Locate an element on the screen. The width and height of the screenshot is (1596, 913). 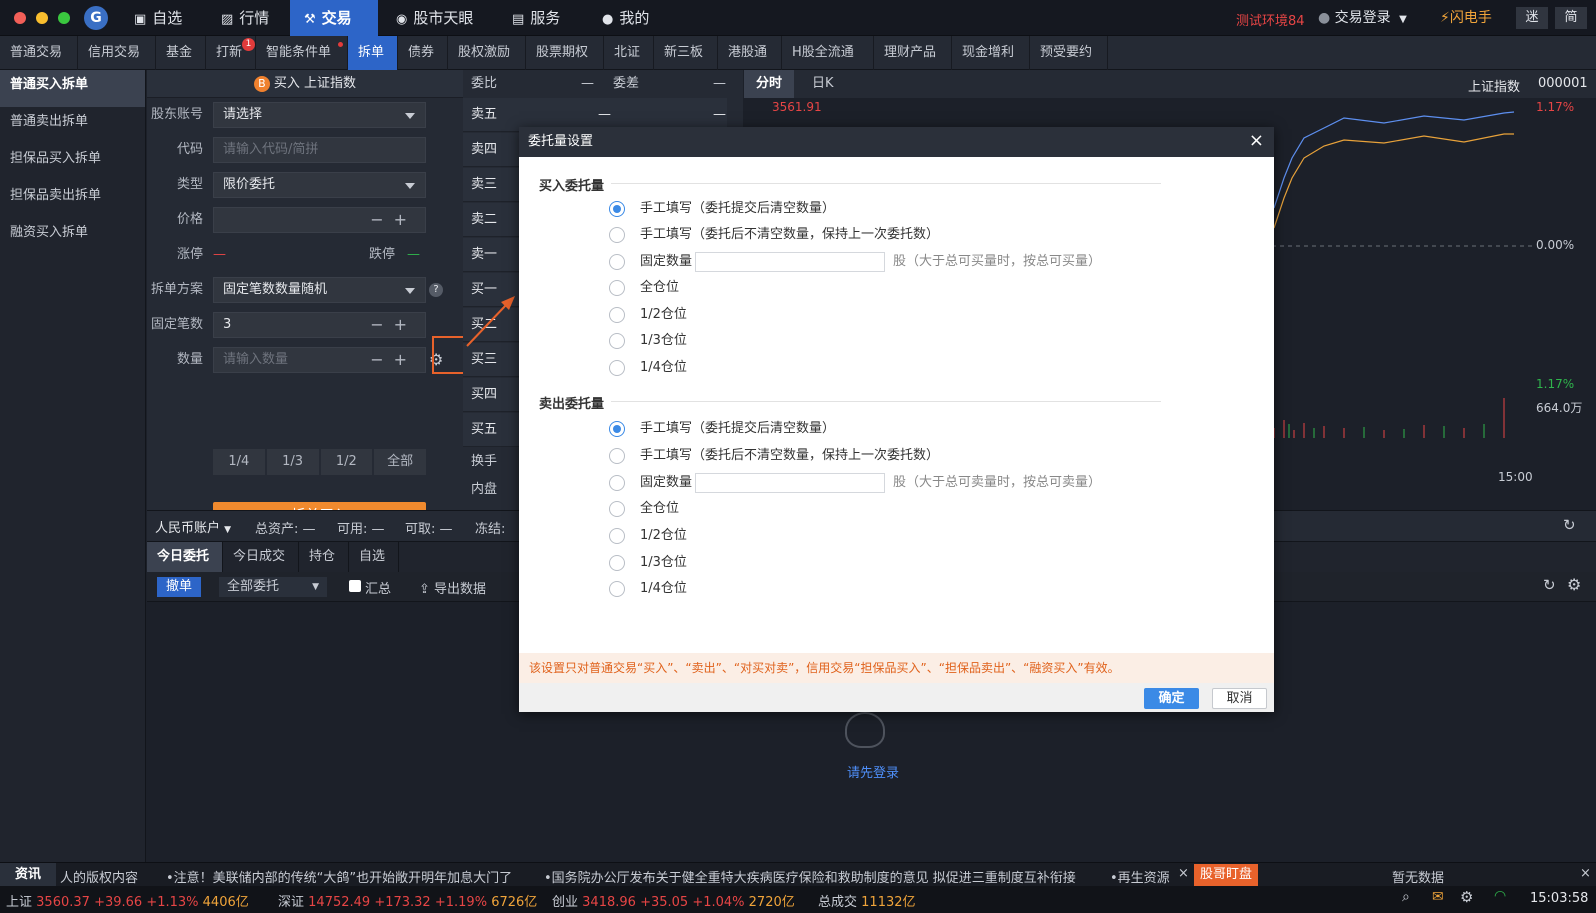
sidebar-item-normal-sell: 普通卖出拆单 is located at coordinates (72, 125).